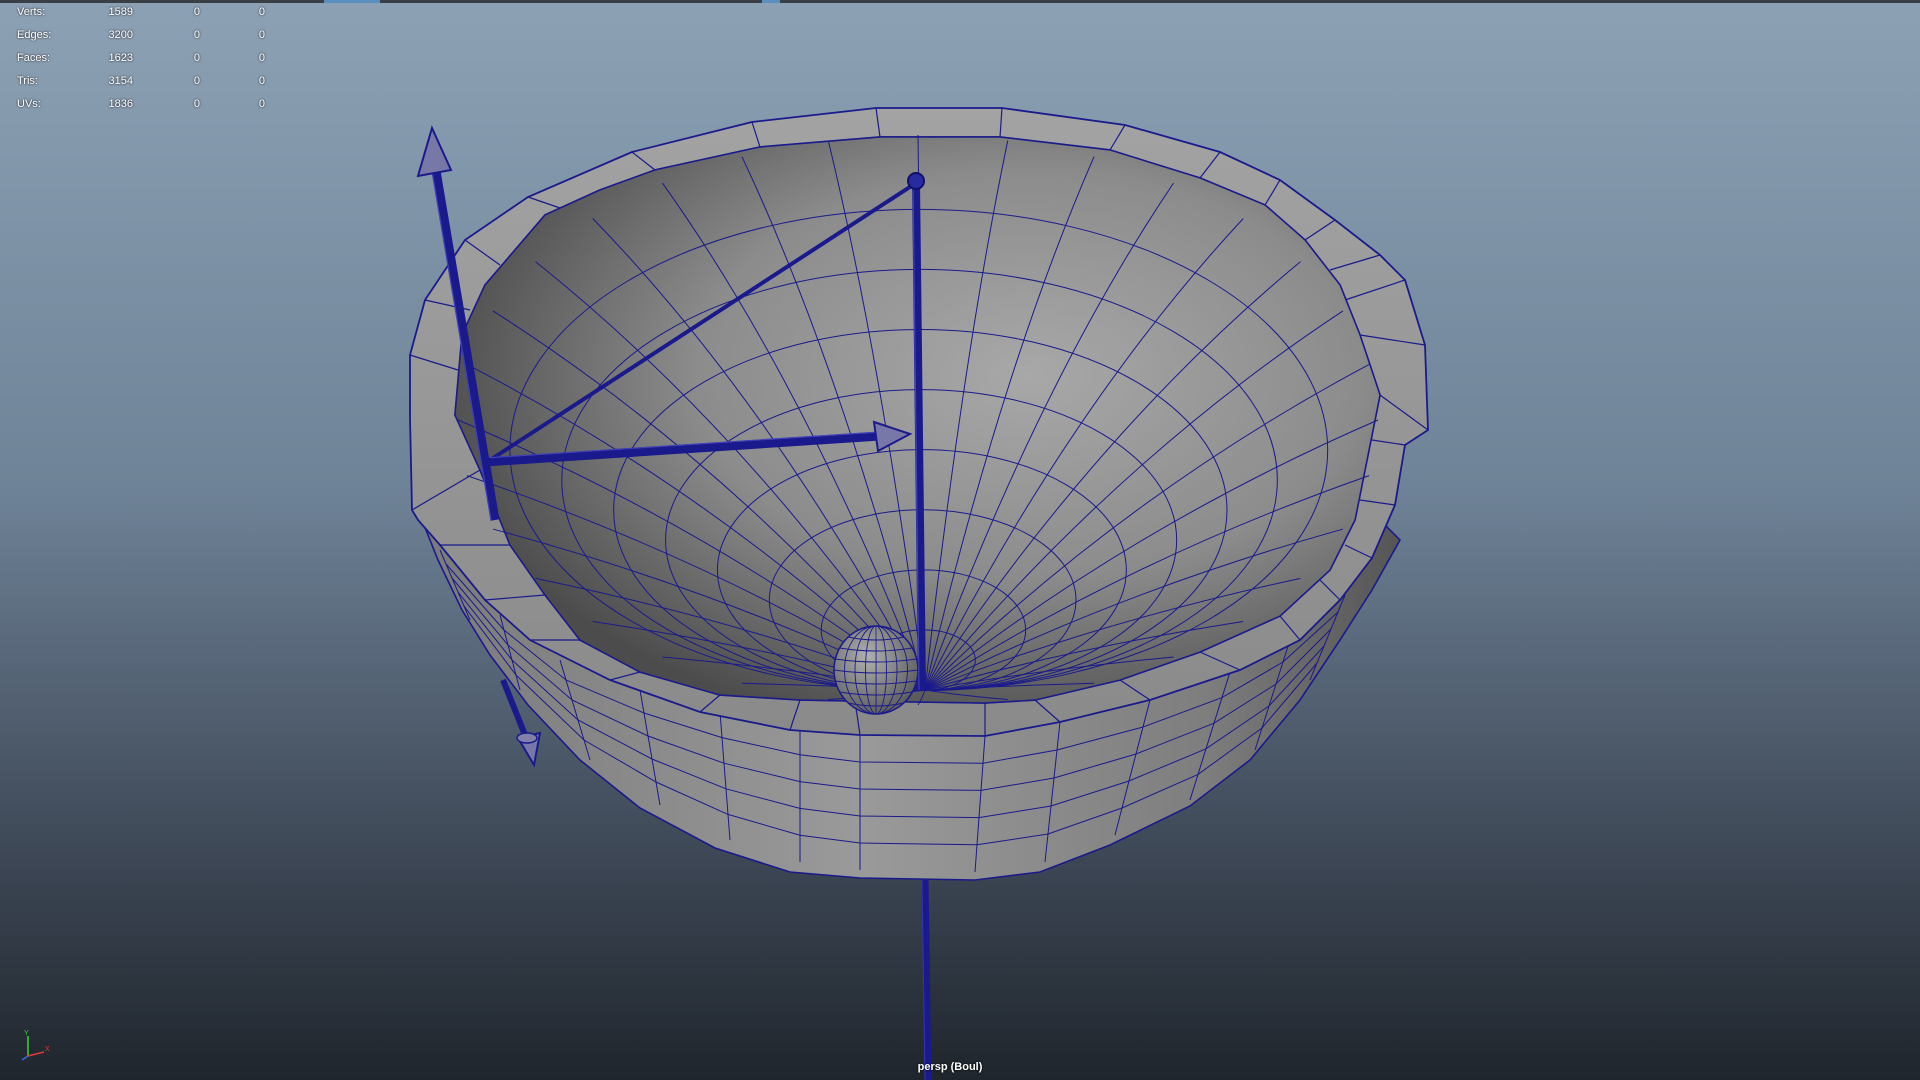 Image resolution: width=1920 pixels, height=1080 pixels. What do you see at coordinates (26, 1033) in the screenshot?
I see `axis-y-label: Y` at bounding box center [26, 1033].